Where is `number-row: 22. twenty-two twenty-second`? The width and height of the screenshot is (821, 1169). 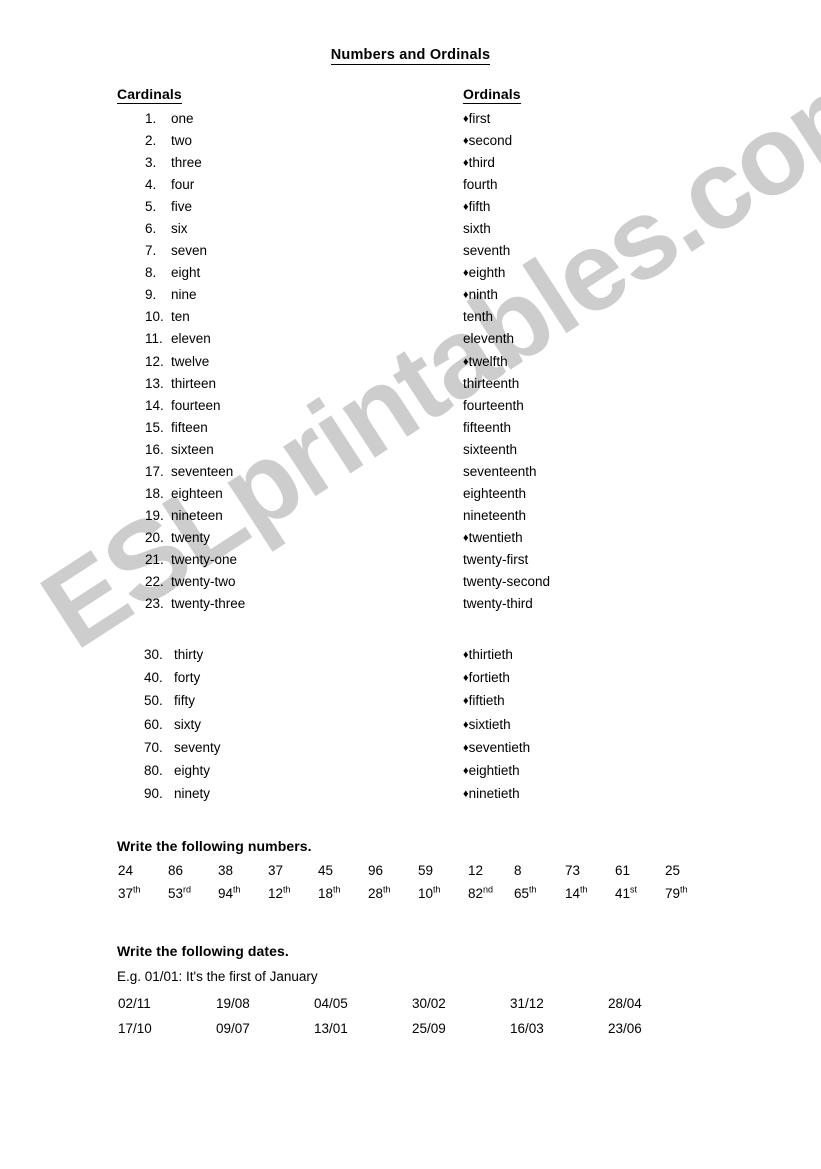
number-row: 22. twenty-two twenty-second is located at coordinates (410, 582).